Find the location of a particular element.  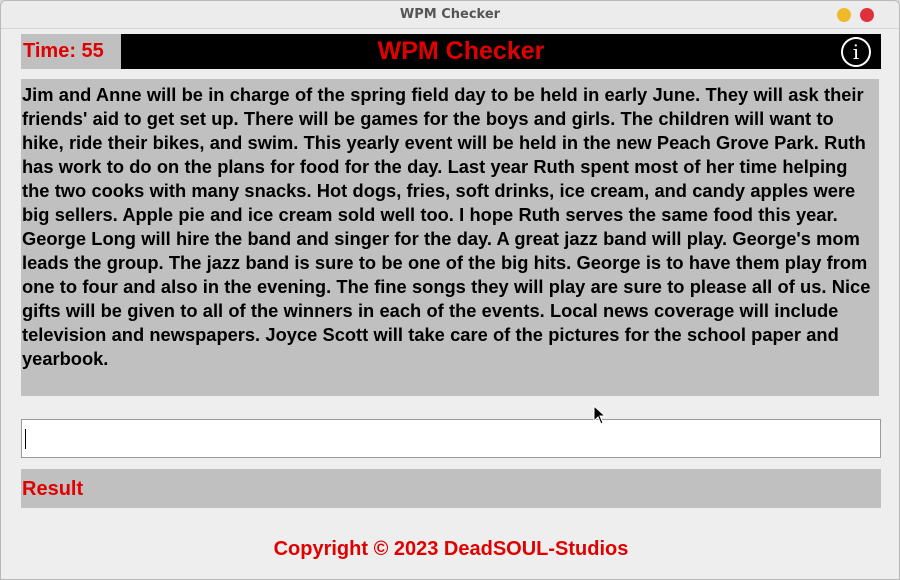

minimize-button is located at coordinates (844, 15).